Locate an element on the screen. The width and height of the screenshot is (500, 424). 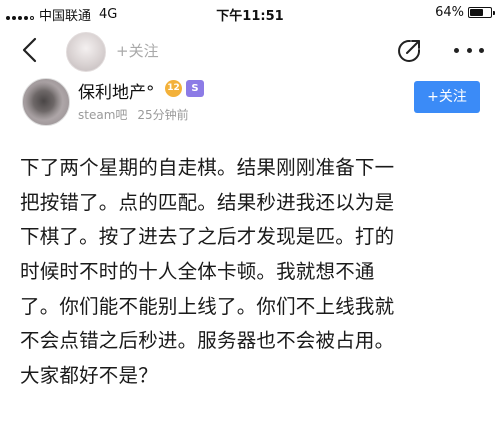
nav-follow-button: +关注 is located at coordinates (137, 50).